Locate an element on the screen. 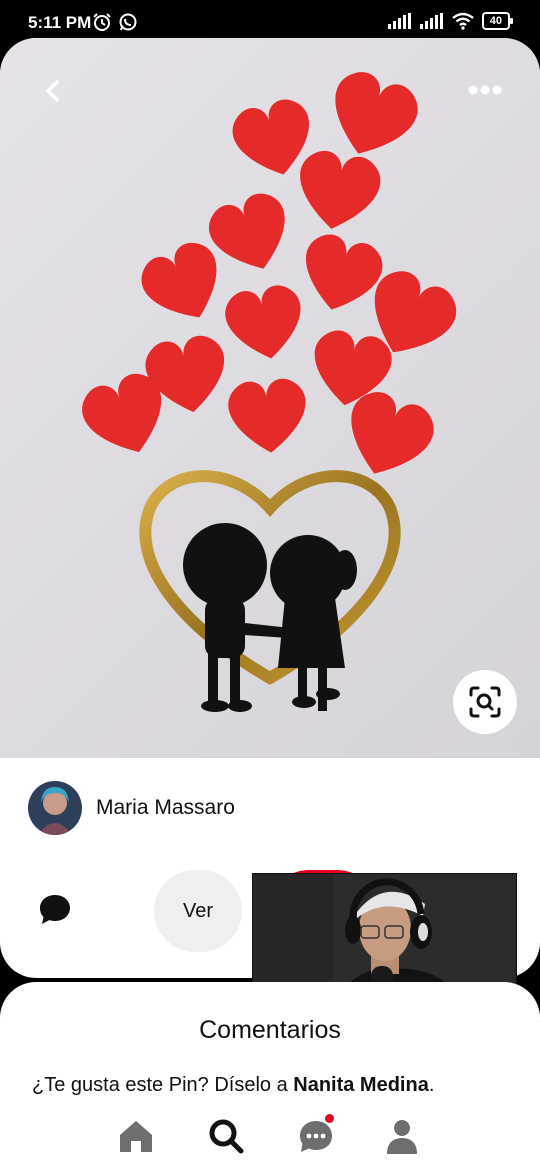 Image resolution: width=540 pixels, height=1170 pixels. speech-bubble-icon is located at coordinates (55, 909).